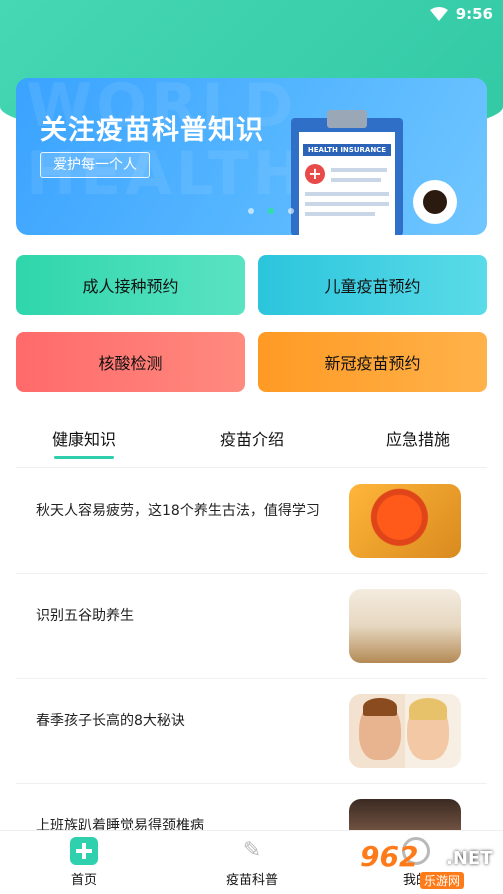 The width and height of the screenshot is (503, 894). Describe the element at coordinates (438, 14) in the screenshot. I see `wifi-icon` at that location.